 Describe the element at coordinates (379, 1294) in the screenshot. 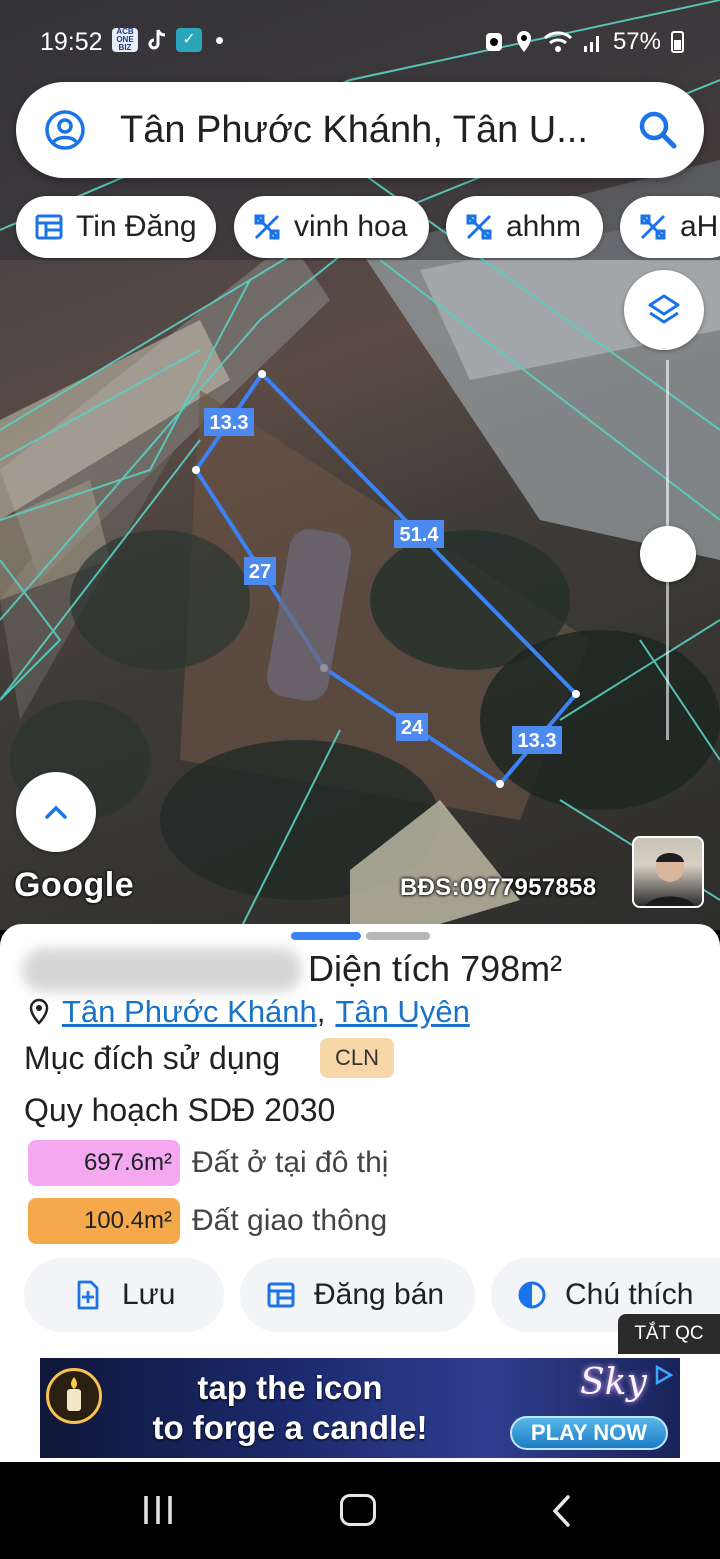

I see `post-for-sale-label: Đăng bán` at that location.